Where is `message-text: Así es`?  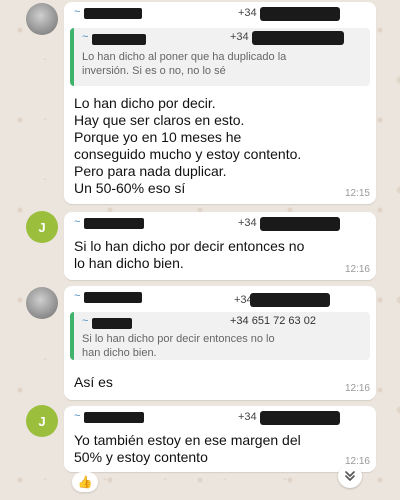
message-text: Así es is located at coordinates (93, 382).